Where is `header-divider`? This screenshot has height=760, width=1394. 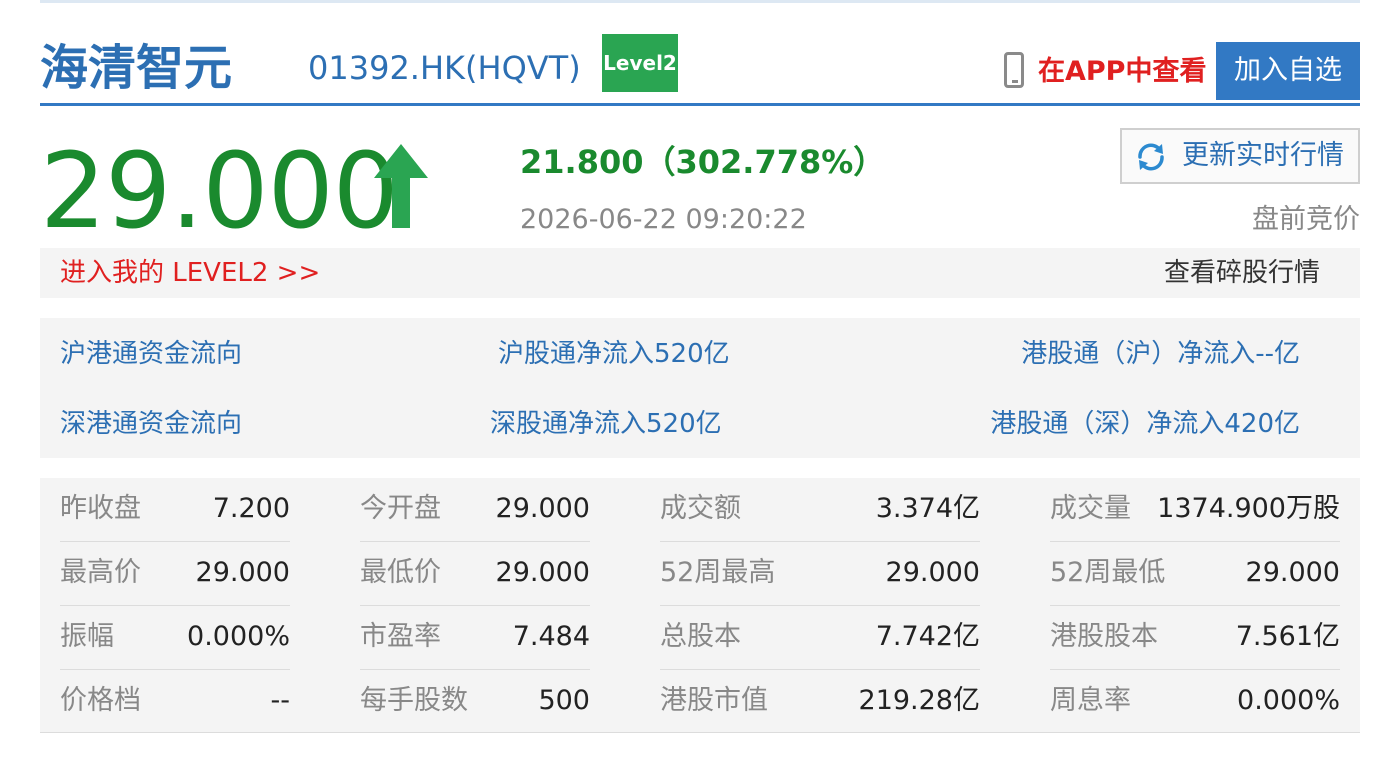
header-divider is located at coordinates (700, 104).